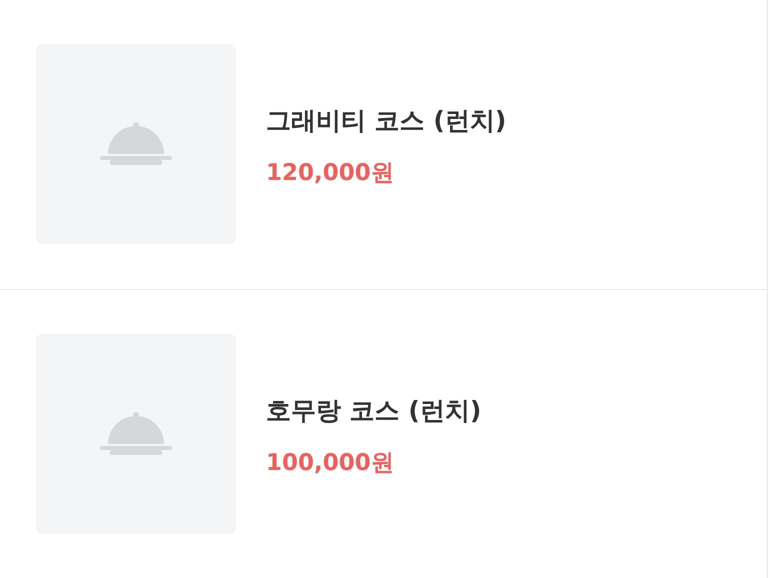 The height and width of the screenshot is (578, 770). What do you see at coordinates (374, 411) in the screenshot?
I see `menu-item-name: 호무랑 코스 (런치)` at bounding box center [374, 411].